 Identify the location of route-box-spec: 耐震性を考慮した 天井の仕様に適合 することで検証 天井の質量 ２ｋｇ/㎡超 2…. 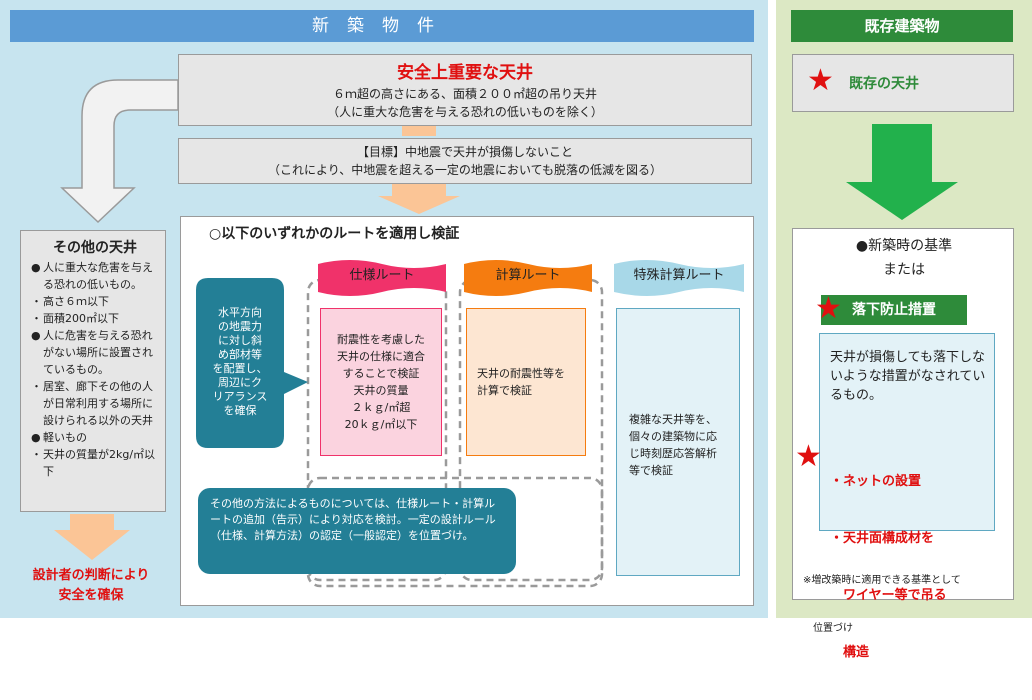
(381, 382).